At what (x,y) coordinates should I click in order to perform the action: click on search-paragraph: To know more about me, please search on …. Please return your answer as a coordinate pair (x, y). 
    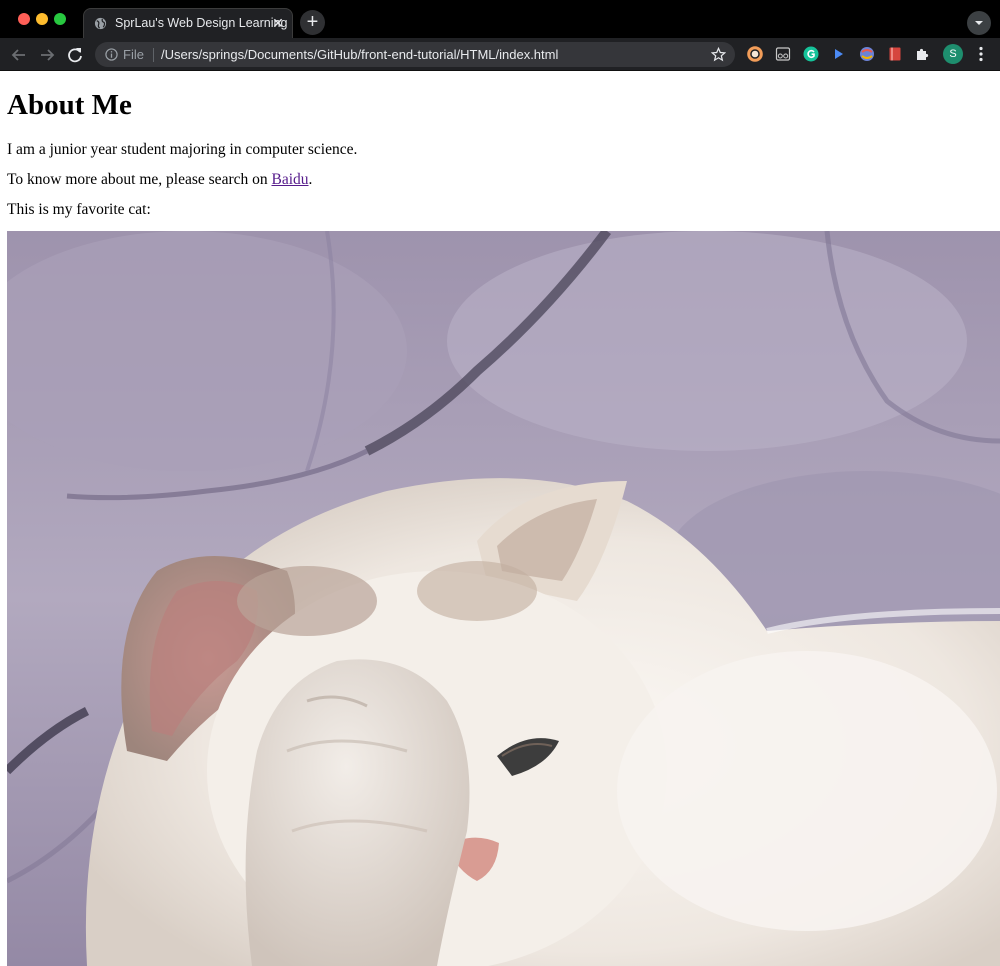
    Looking at the image, I should click on (159, 180).